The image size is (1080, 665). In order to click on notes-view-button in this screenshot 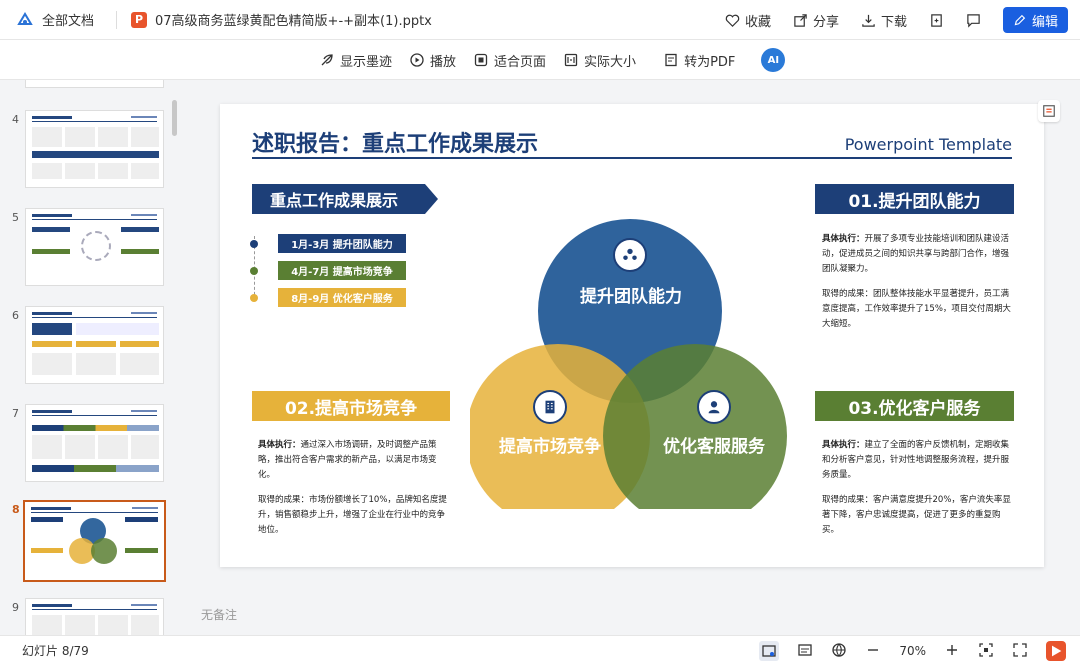, I will do `click(805, 651)`.